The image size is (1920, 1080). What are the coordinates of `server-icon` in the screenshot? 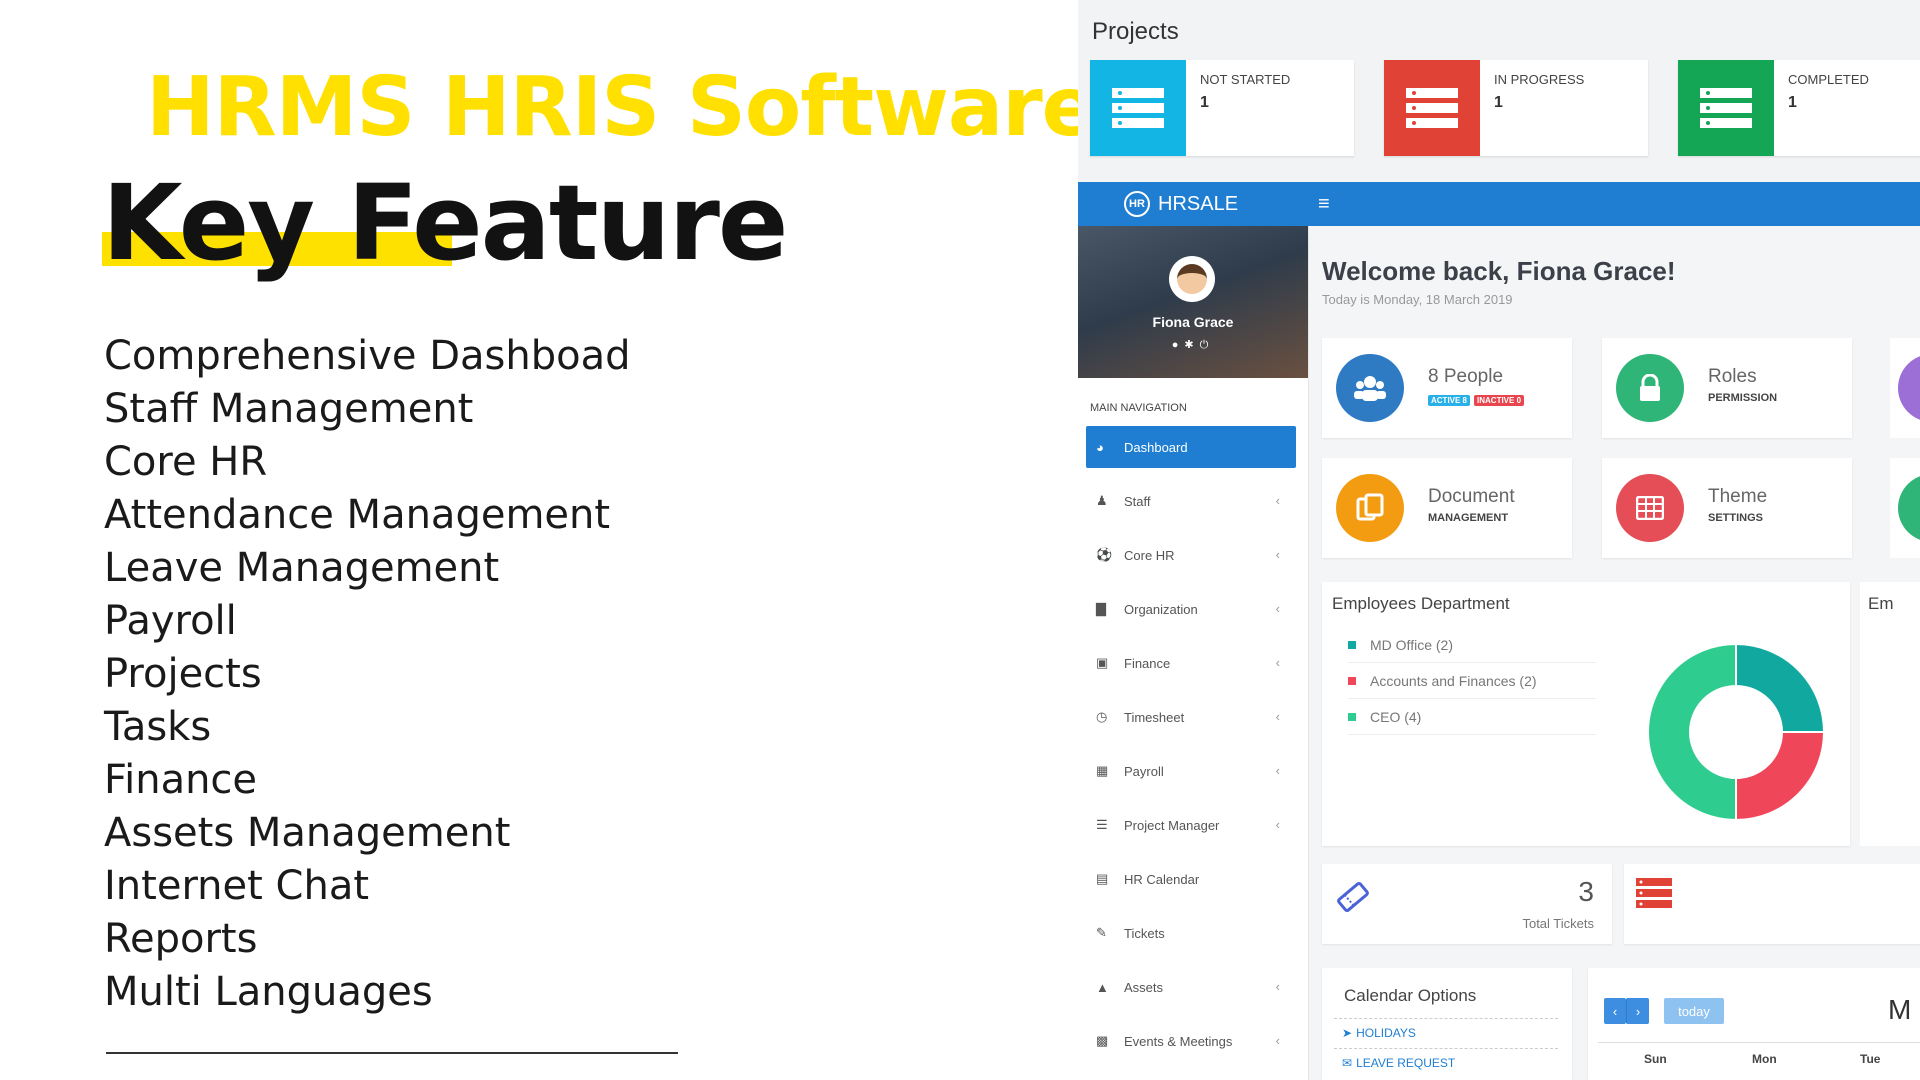 It's located at (1726, 108).